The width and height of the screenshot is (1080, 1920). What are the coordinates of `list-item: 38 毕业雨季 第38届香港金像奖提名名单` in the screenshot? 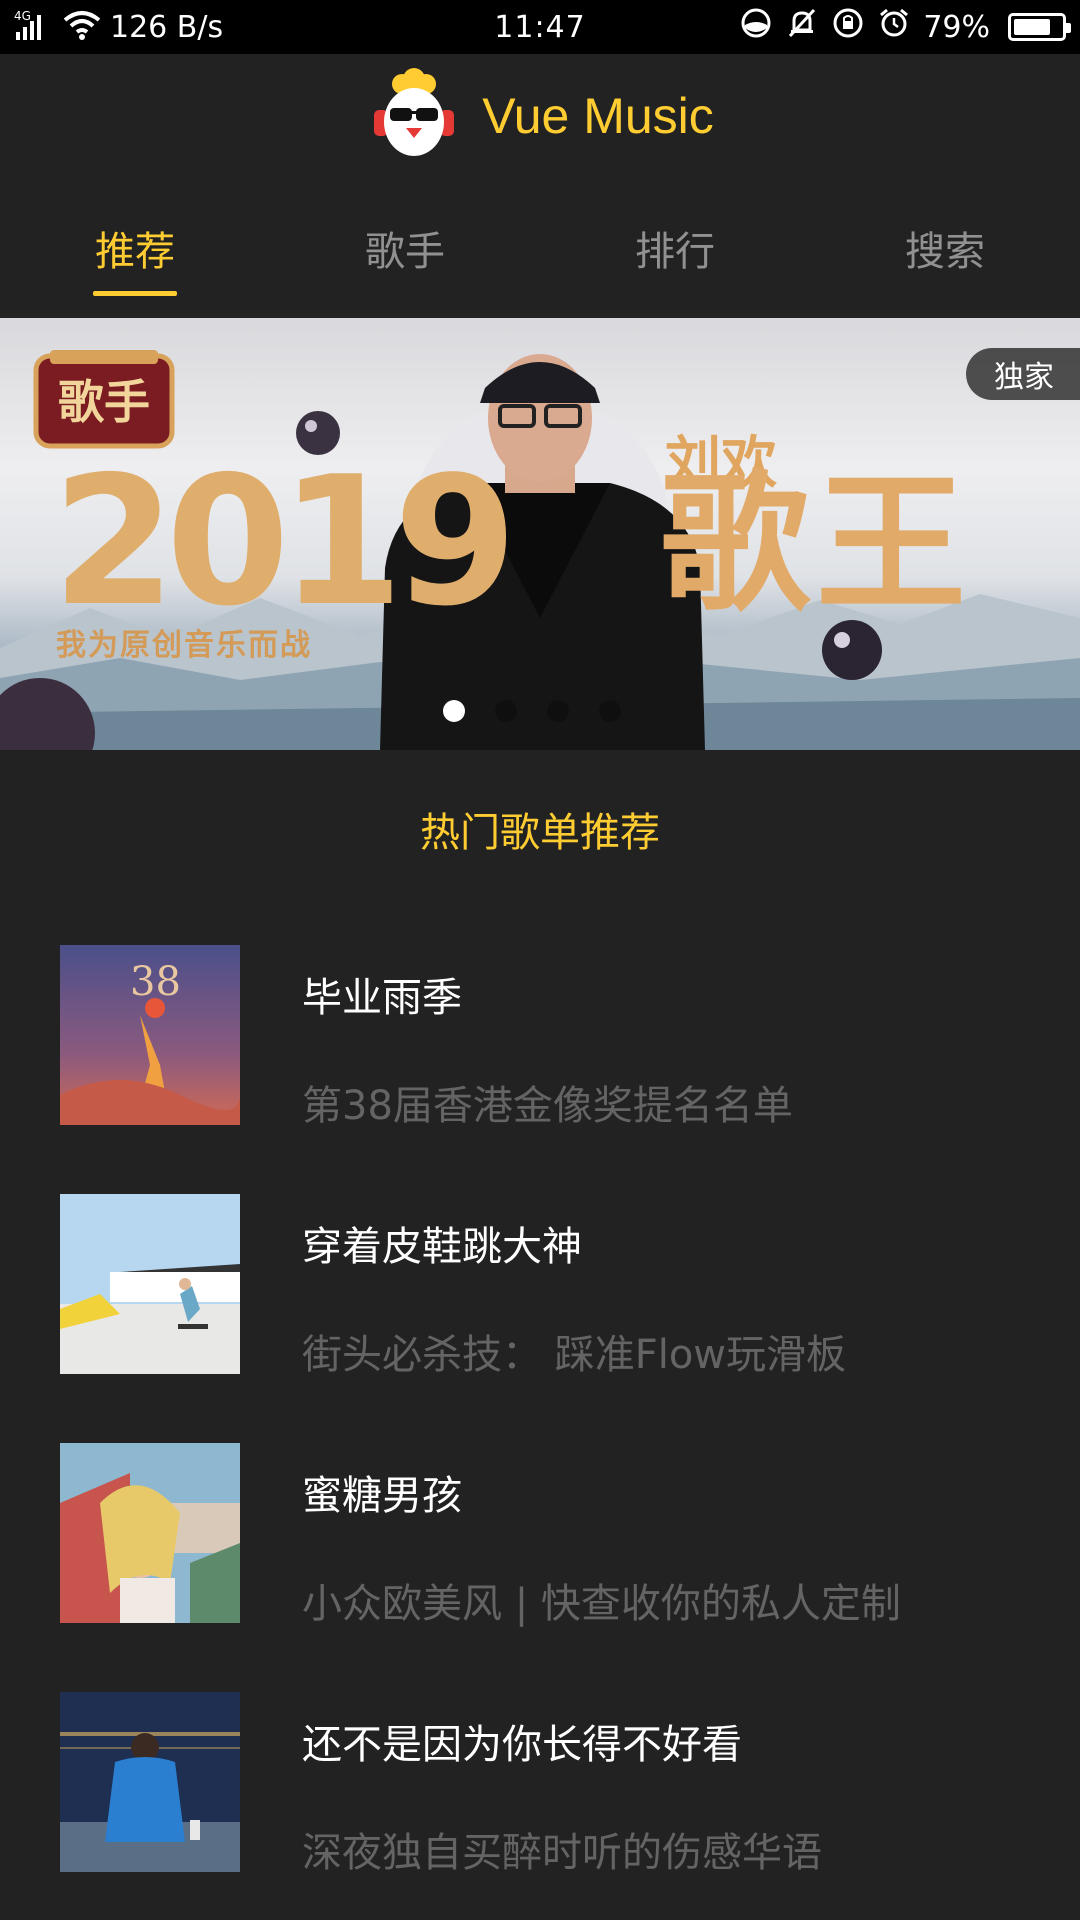 It's located at (550, 1069).